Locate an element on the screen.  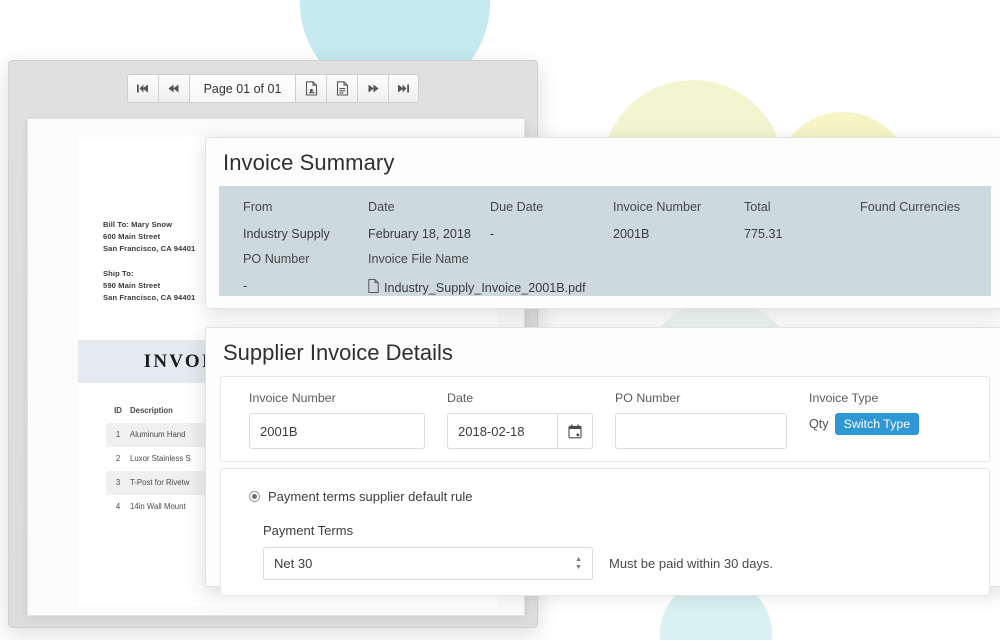
radio-button-selected is located at coordinates (254, 496).